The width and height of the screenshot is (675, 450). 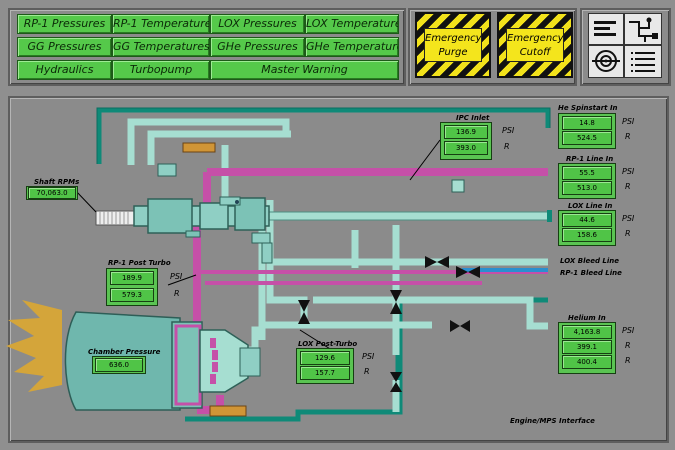 What do you see at coordinates (587, 188) in the screenshot?
I see `rp1-line-in-r-value: 513.0` at bounding box center [587, 188].